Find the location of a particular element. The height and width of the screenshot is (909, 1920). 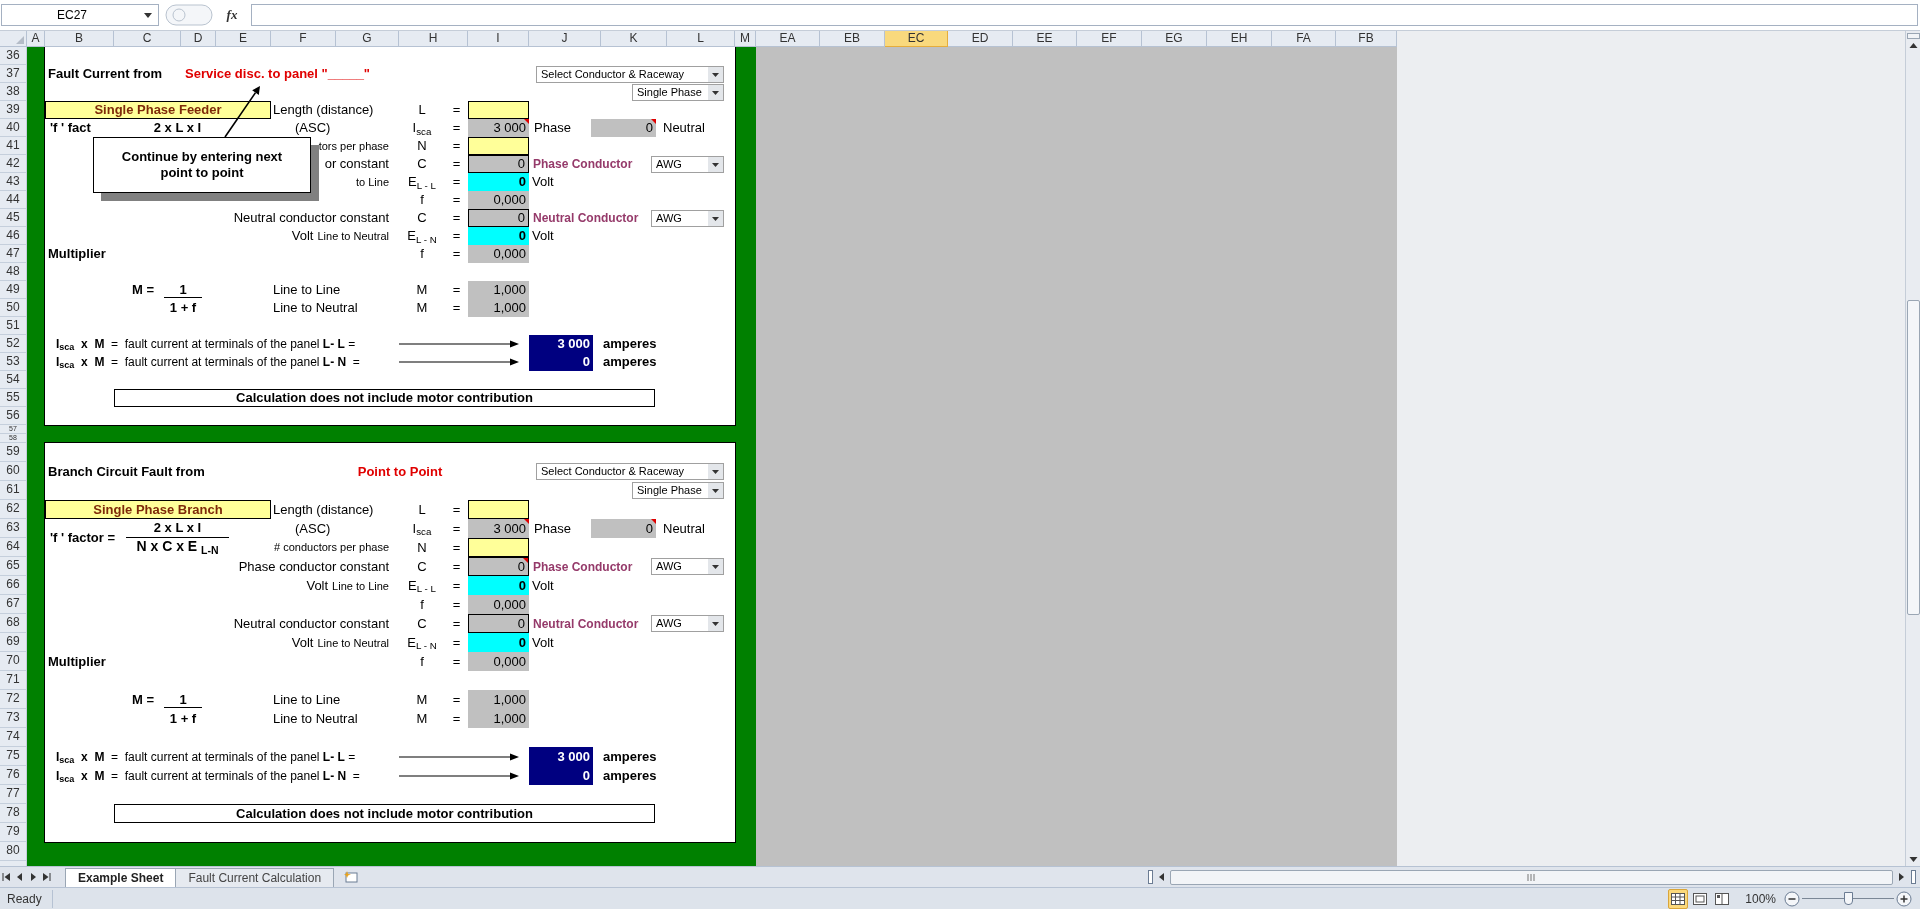

column-header: L is located at coordinates (701, 39).